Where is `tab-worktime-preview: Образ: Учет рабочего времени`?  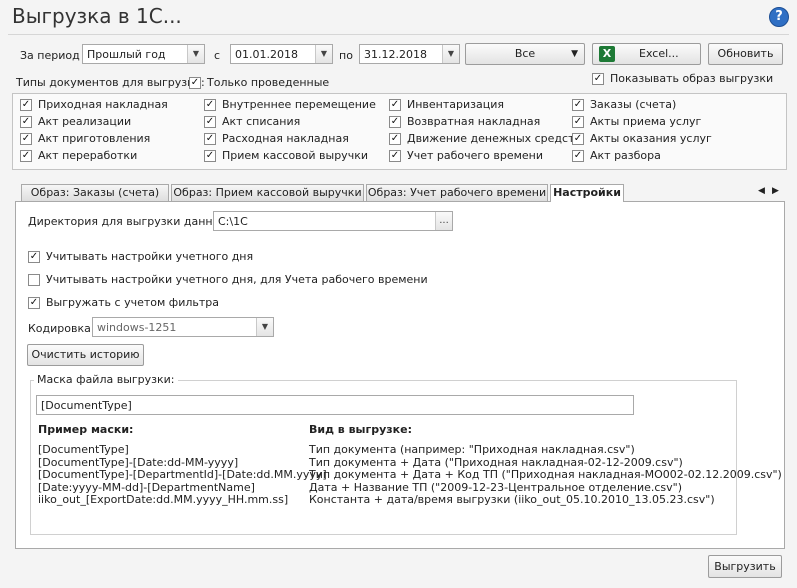 tab-worktime-preview: Образ: Учет рабочего времени is located at coordinates (457, 192).